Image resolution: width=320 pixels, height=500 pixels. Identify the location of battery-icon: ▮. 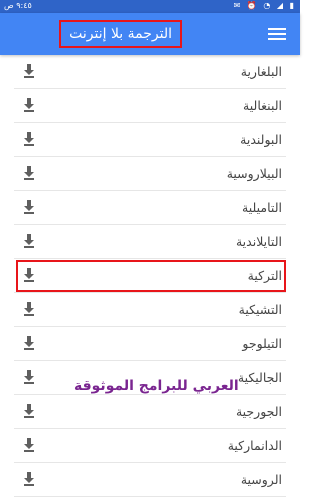
(292, 5).